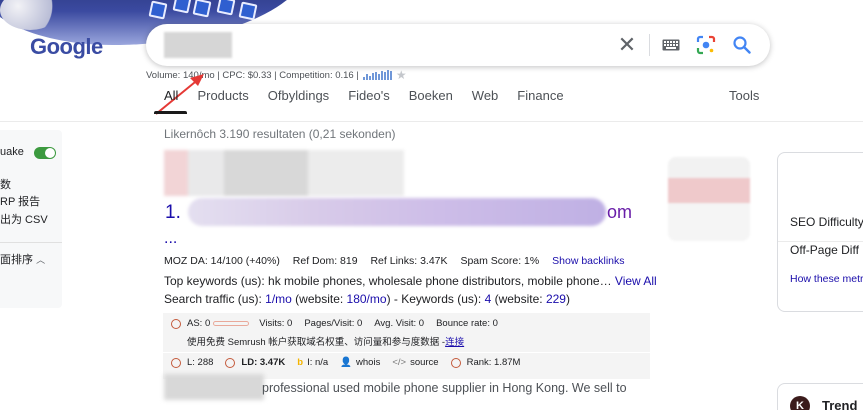 Image resolution: width=863 pixels, height=410 pixels. Describe the element at coordinates (494, 362) in the screenshot. I see `rank-value: Rank: 1.87M` at that location.